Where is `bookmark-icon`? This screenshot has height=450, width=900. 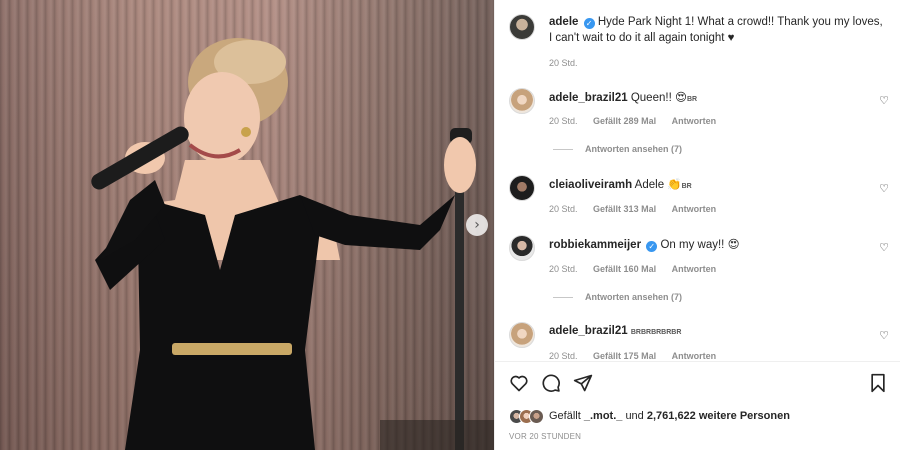 bookmark-icon is located at coordinates (878, 383).